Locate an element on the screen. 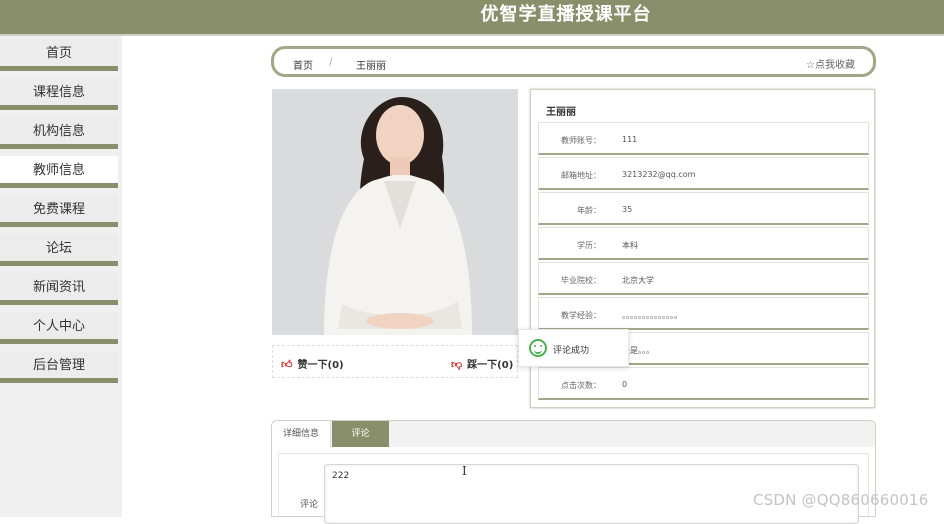 Image resolution: width=944 pixels, height=524 pixels. info-row-email: 邮箱地址： 3213232@qq.com is located at coordinates (703, 173).